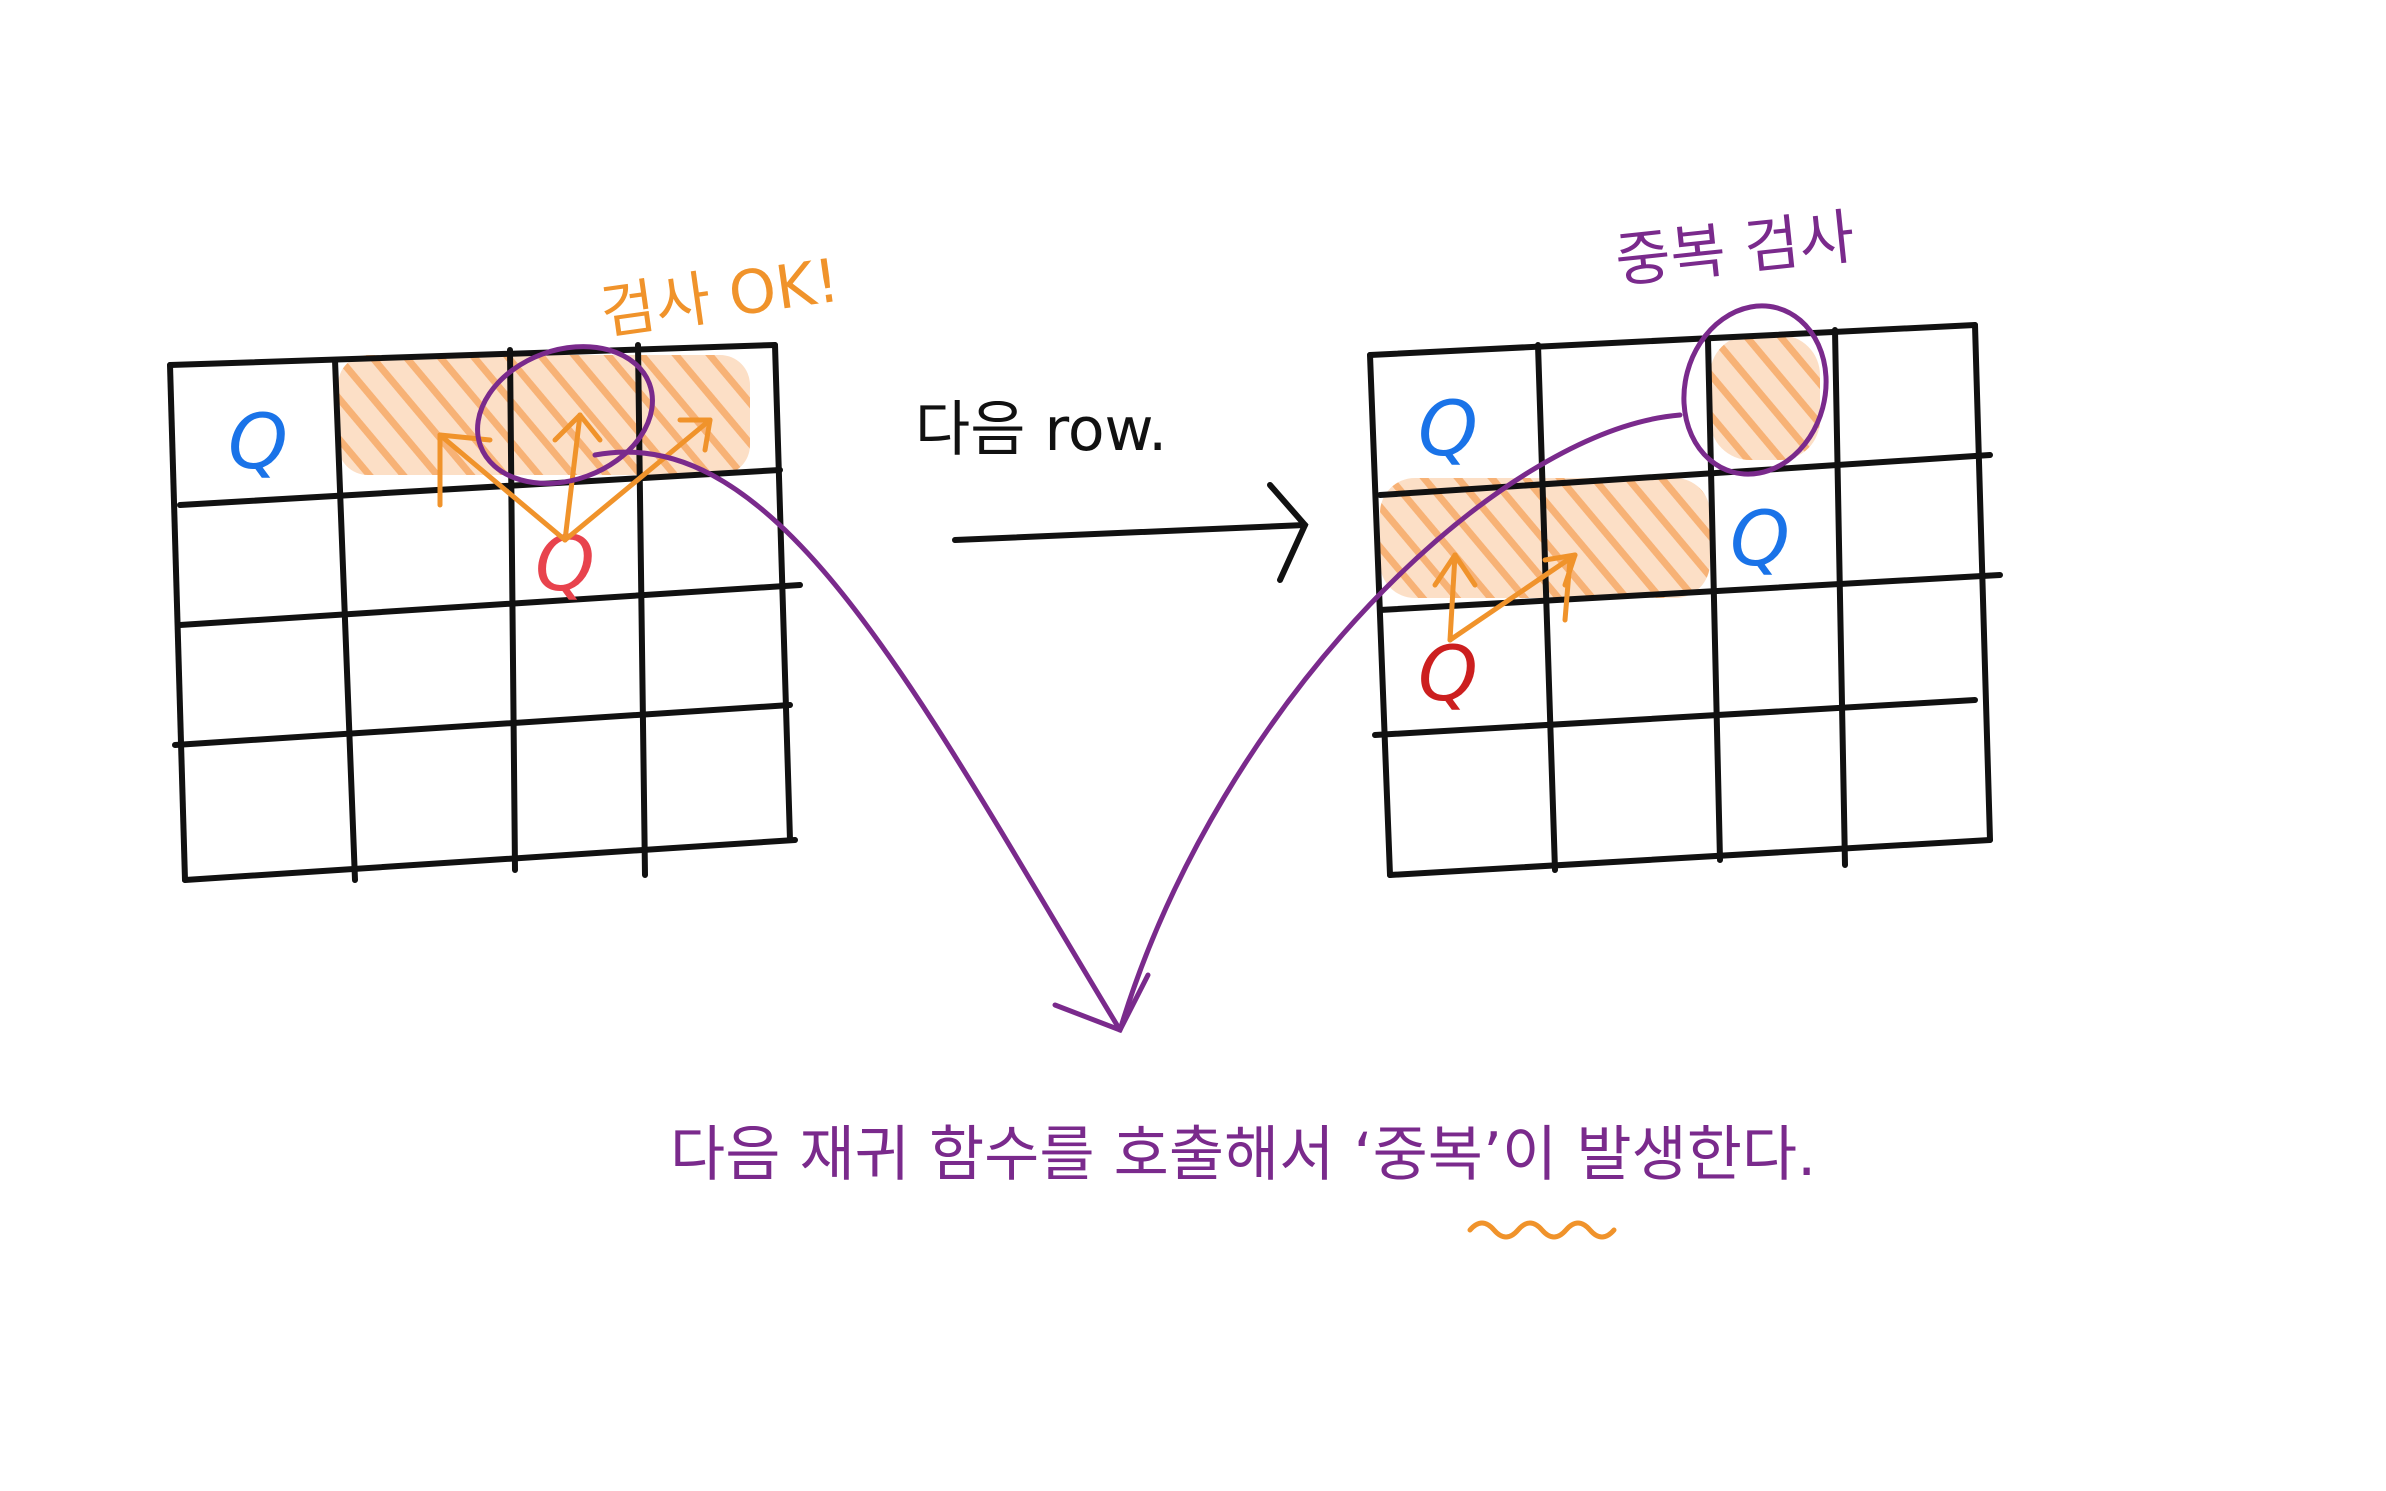 The height and width of the screenshot is (1491, 2386). What do you see at coordinates (1021, 1155) in the screenshot?
I see `caption-part1: 다음 재귀 함수를 호출해서 ‘` at bounding box center [1021, 1155].